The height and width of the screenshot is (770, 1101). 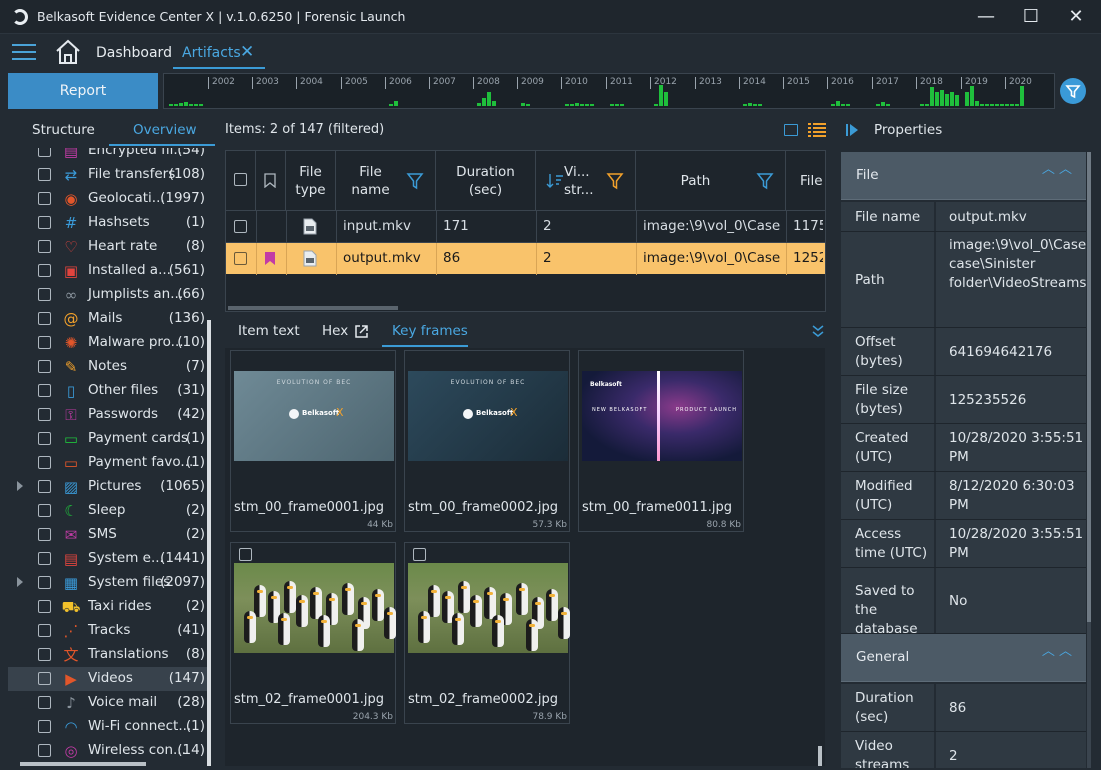 What do you see at coordinates (107, 679) in the screenshot?
I see `tree-item: ▶ Videos (147)` at bounding box center [107, 679].